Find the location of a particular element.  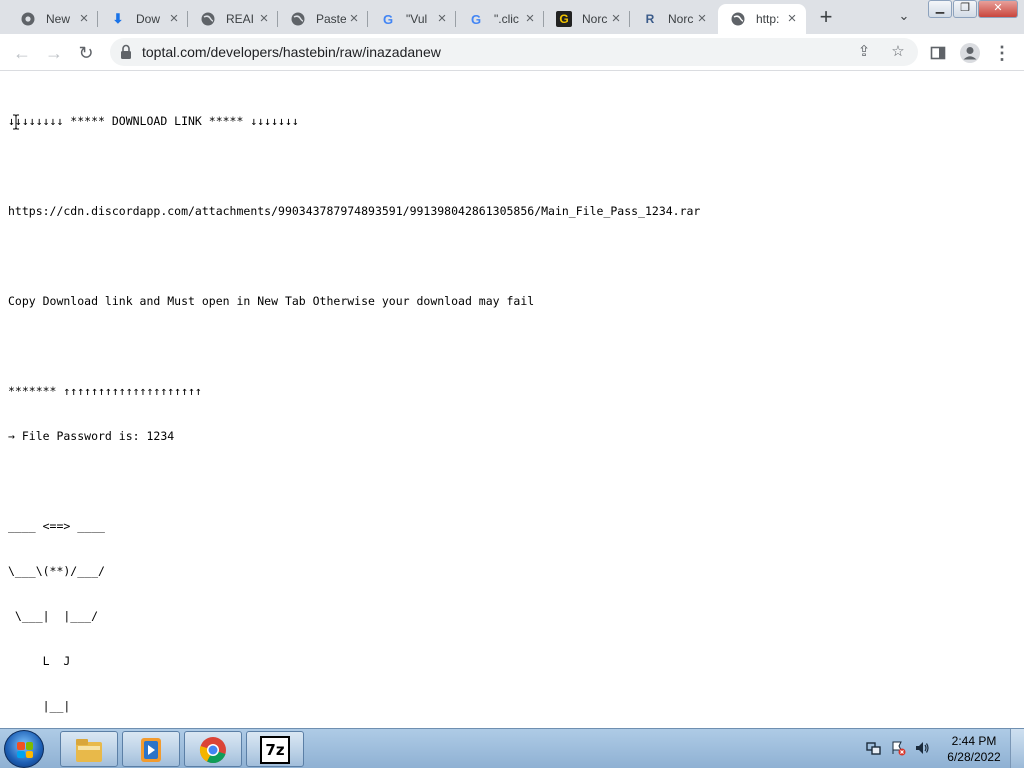

tab-title: "Vul is located at coordinates (417, 19).